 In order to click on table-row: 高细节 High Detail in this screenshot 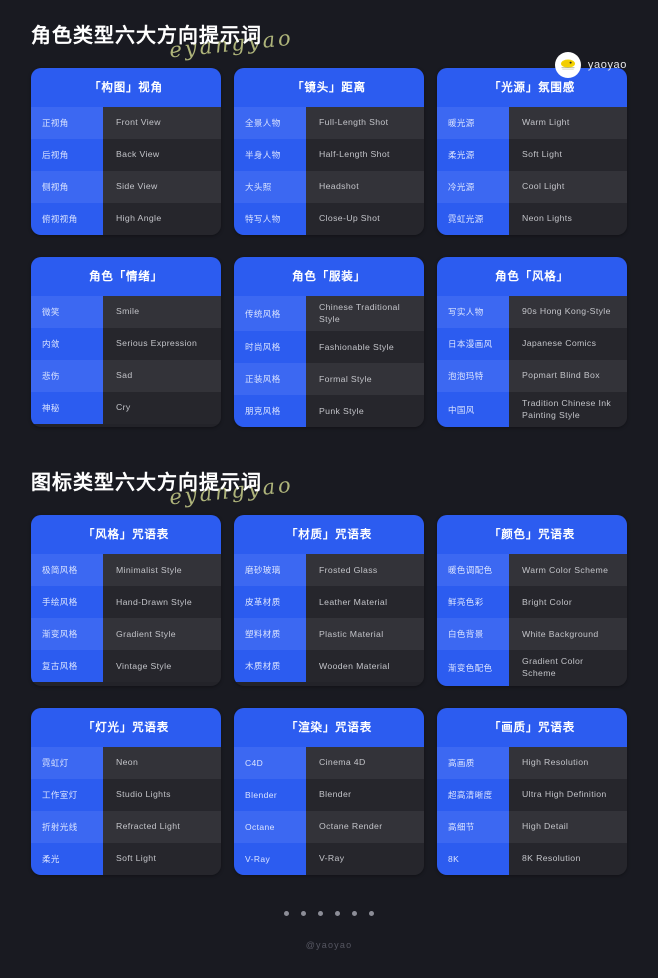, I will do `click(532, 826)`.